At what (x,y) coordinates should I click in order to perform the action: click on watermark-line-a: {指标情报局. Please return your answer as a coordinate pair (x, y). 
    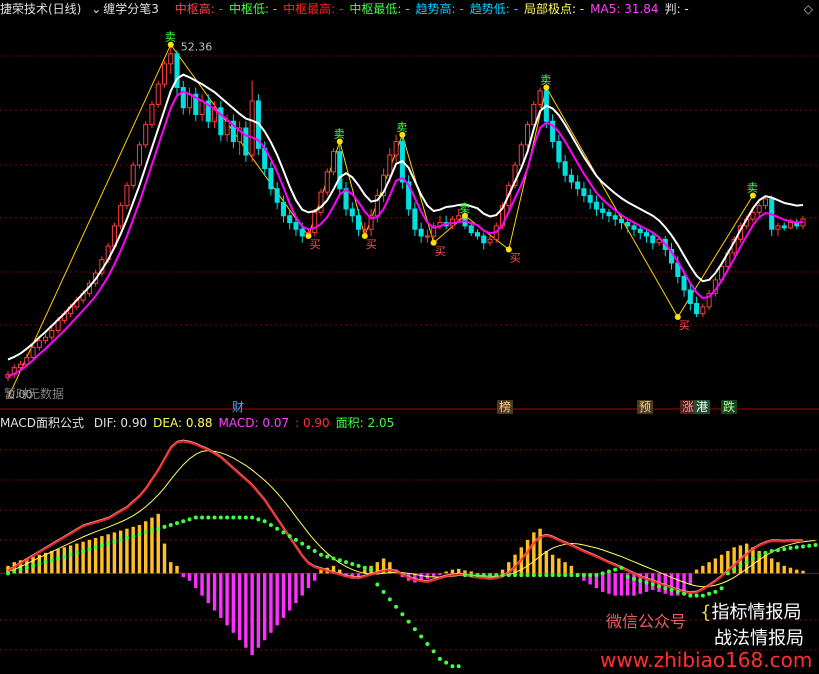
    Looking at the image, I should click on (750, 611).